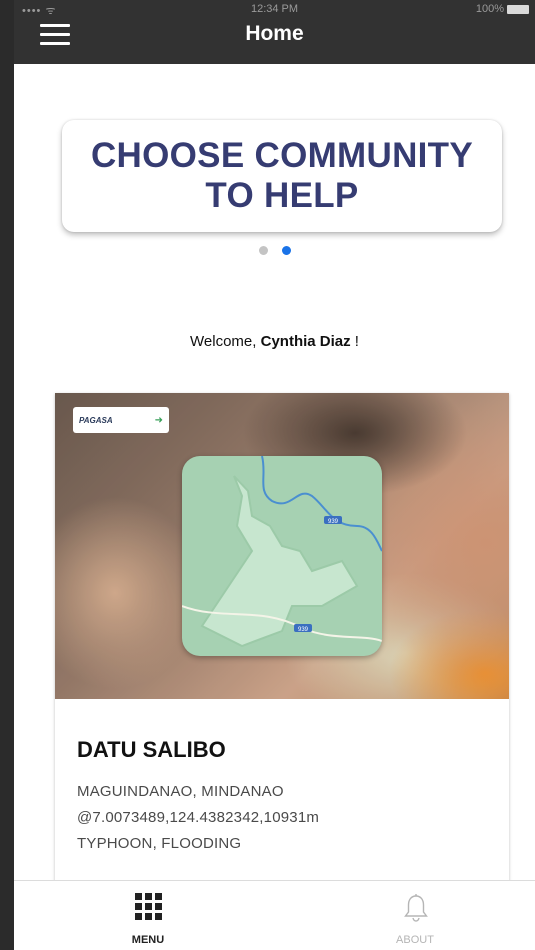  What do you see at coordinates (305, 341) in the screenshot?
I see `user-name: Cynthia Diaz` at bounding box center [305, 341].